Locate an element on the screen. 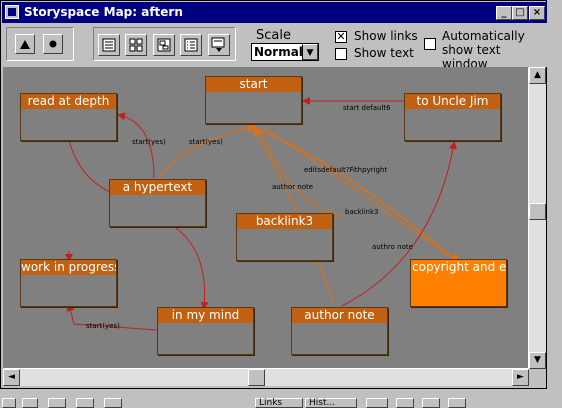  link-label: authro note is located at coordinates (392, 247).